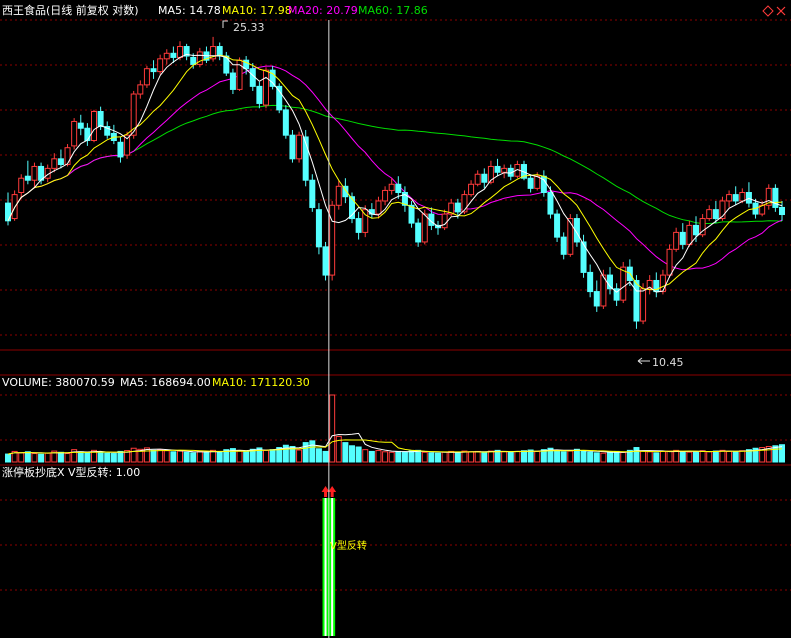 This screenshot has width=791, height=638. What do you see at coordinates (249, 27) in the screenshot?
I see `high-price-label: 25.33` at bounding box center [249, 27].